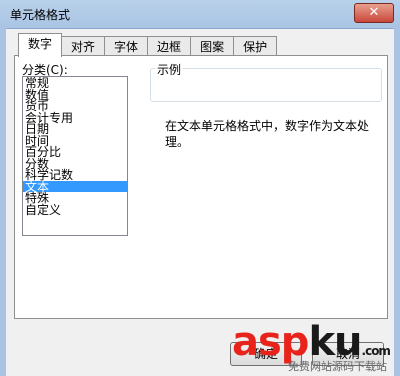 This screenshot has width=400, height=376. What do you see at coordinates (75, 198) in the screenshot?
I see `category-item: 特殊` at bounding box center [75, 198].